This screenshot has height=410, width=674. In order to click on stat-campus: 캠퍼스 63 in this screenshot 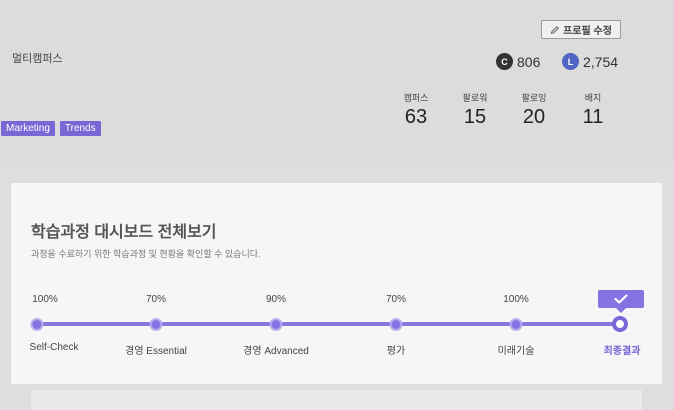, I will do `click(416, 110)`.